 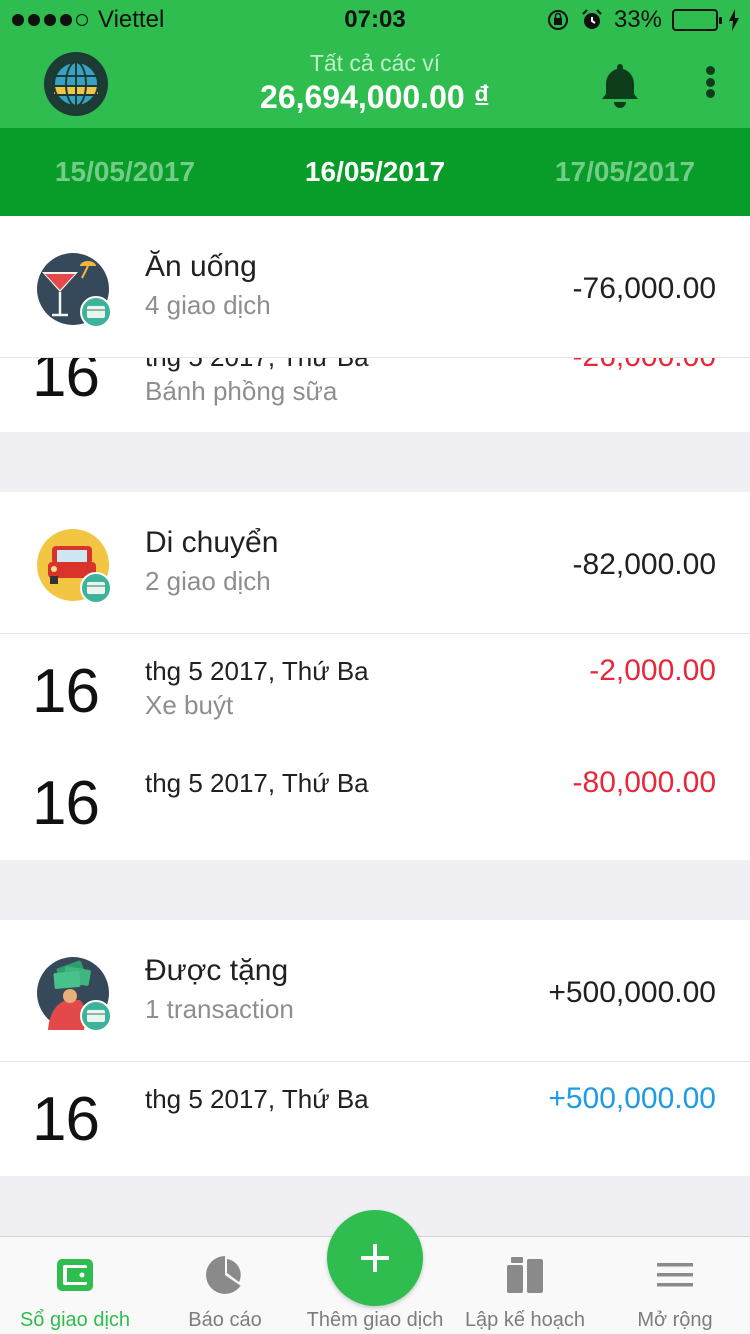 What do you see at coordinates (652, 670) in the screenshot?
I see `transaction-amount: -2,000.00` at bounding box center [652, 670].